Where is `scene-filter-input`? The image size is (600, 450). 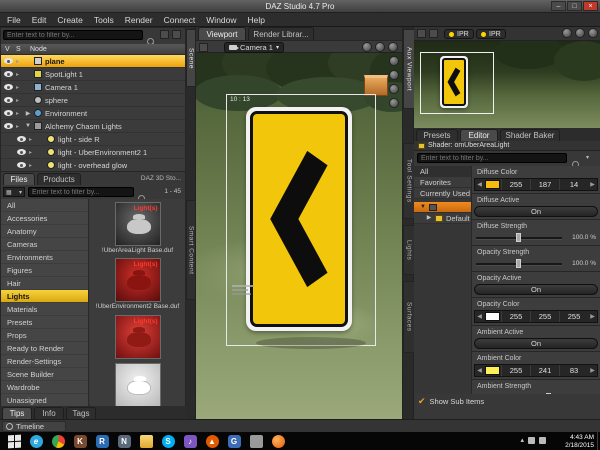 scene-filter-input is located at coordinates (73, 35).